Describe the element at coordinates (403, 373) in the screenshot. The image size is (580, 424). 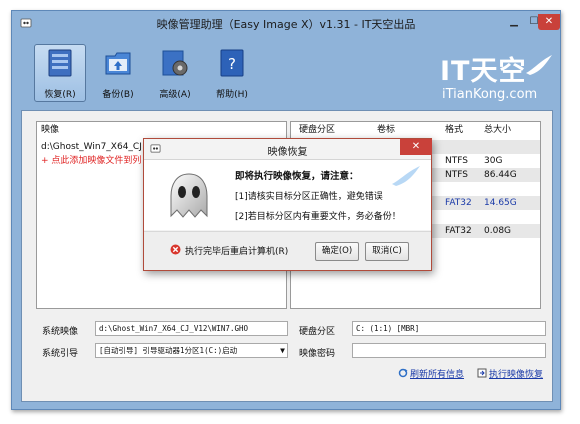
I see `refresh-icon` at that location.